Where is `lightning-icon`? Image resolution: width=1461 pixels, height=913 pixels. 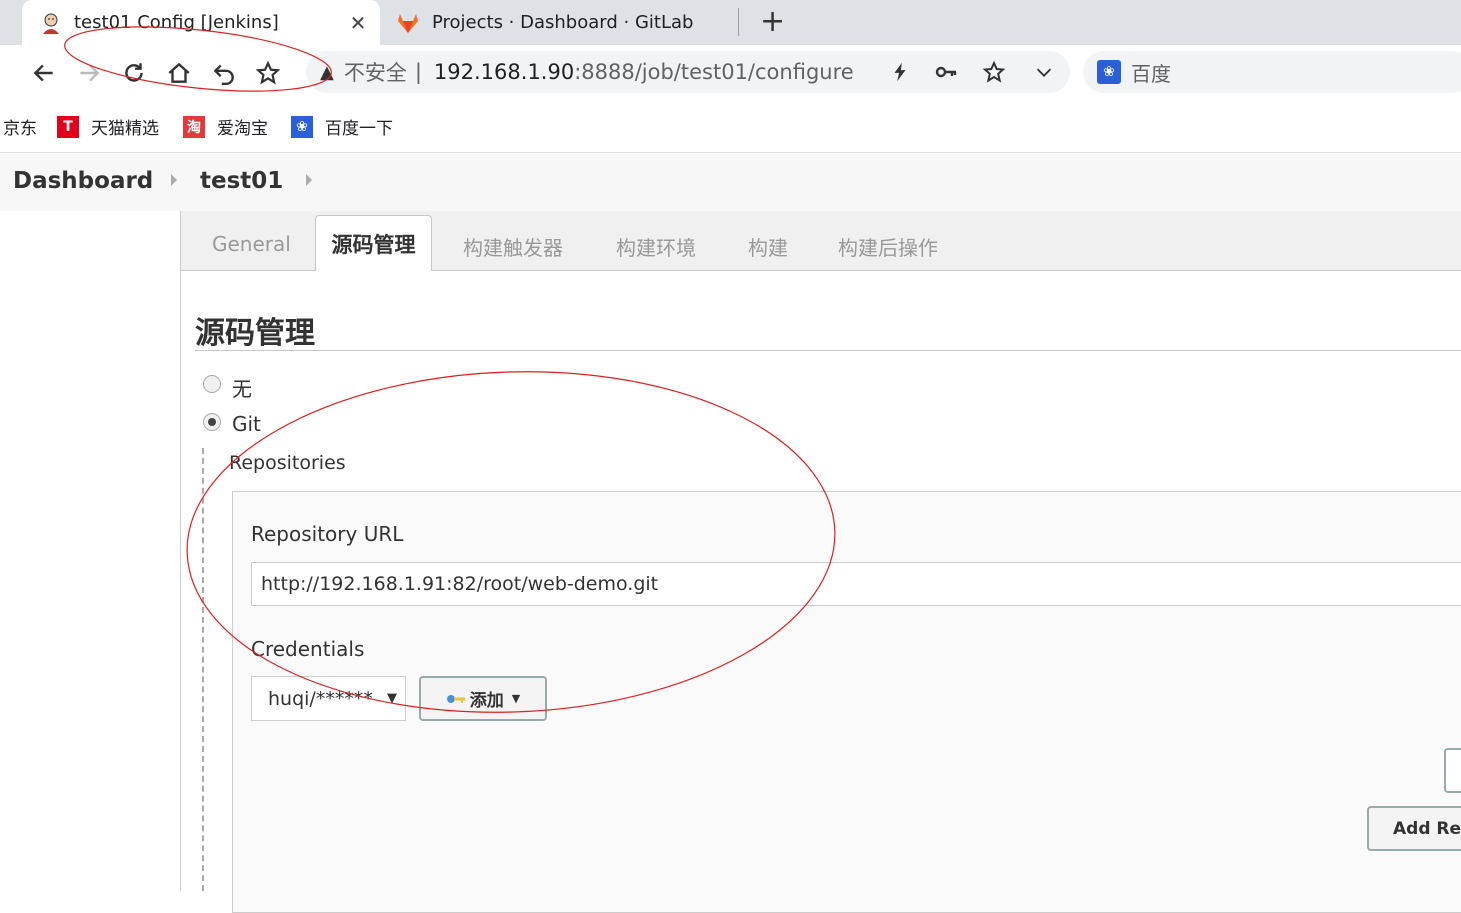 lightning-icon is located at coordinates (900, 72).